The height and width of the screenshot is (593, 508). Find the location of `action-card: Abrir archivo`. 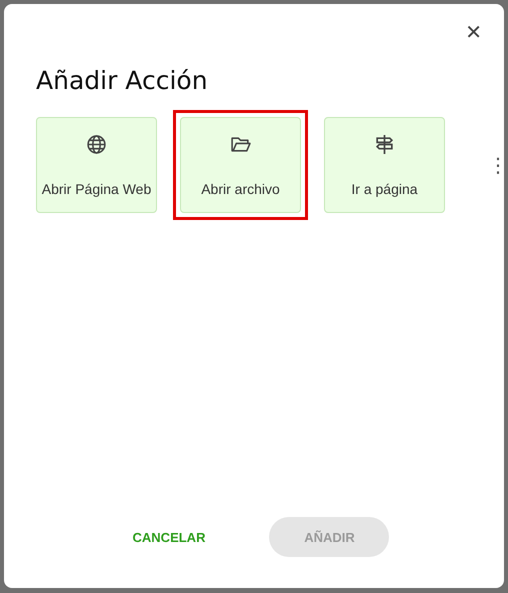

action-card: Abrir archivo is located at coordinates (240, 165).